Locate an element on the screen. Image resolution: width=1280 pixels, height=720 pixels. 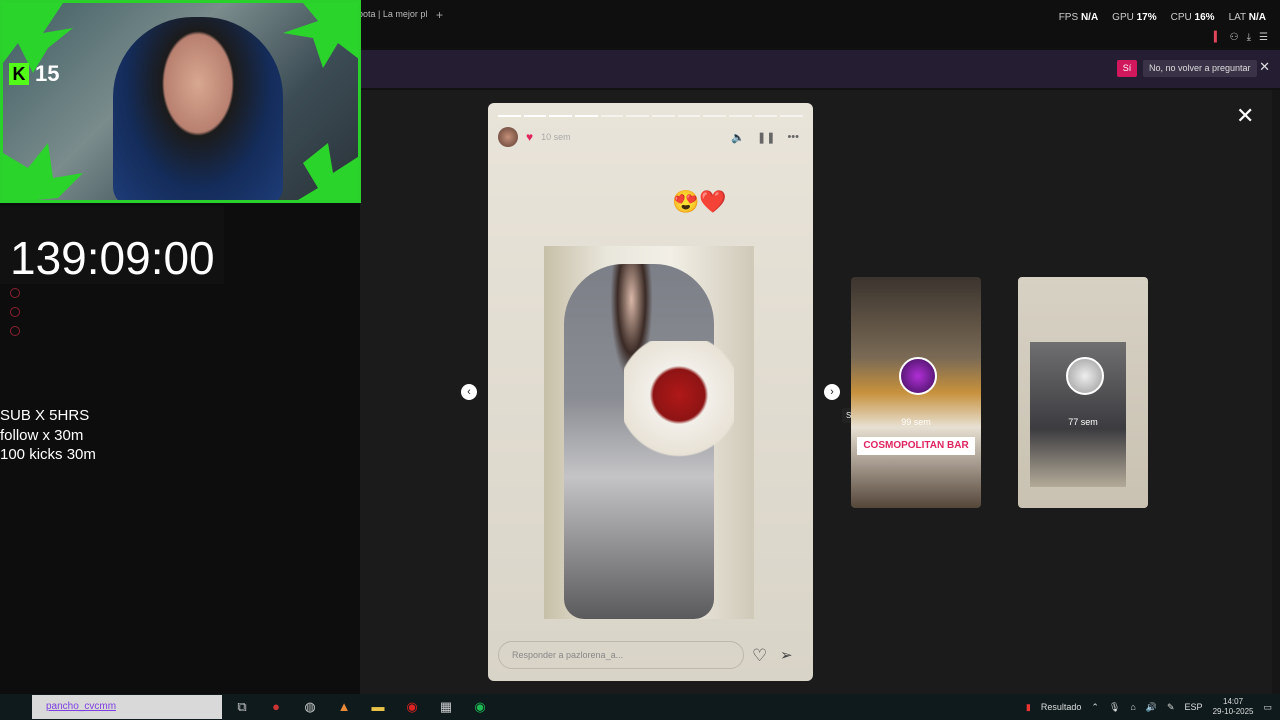
task-view-icon: ⧉ is located at coordinates (242, 707).